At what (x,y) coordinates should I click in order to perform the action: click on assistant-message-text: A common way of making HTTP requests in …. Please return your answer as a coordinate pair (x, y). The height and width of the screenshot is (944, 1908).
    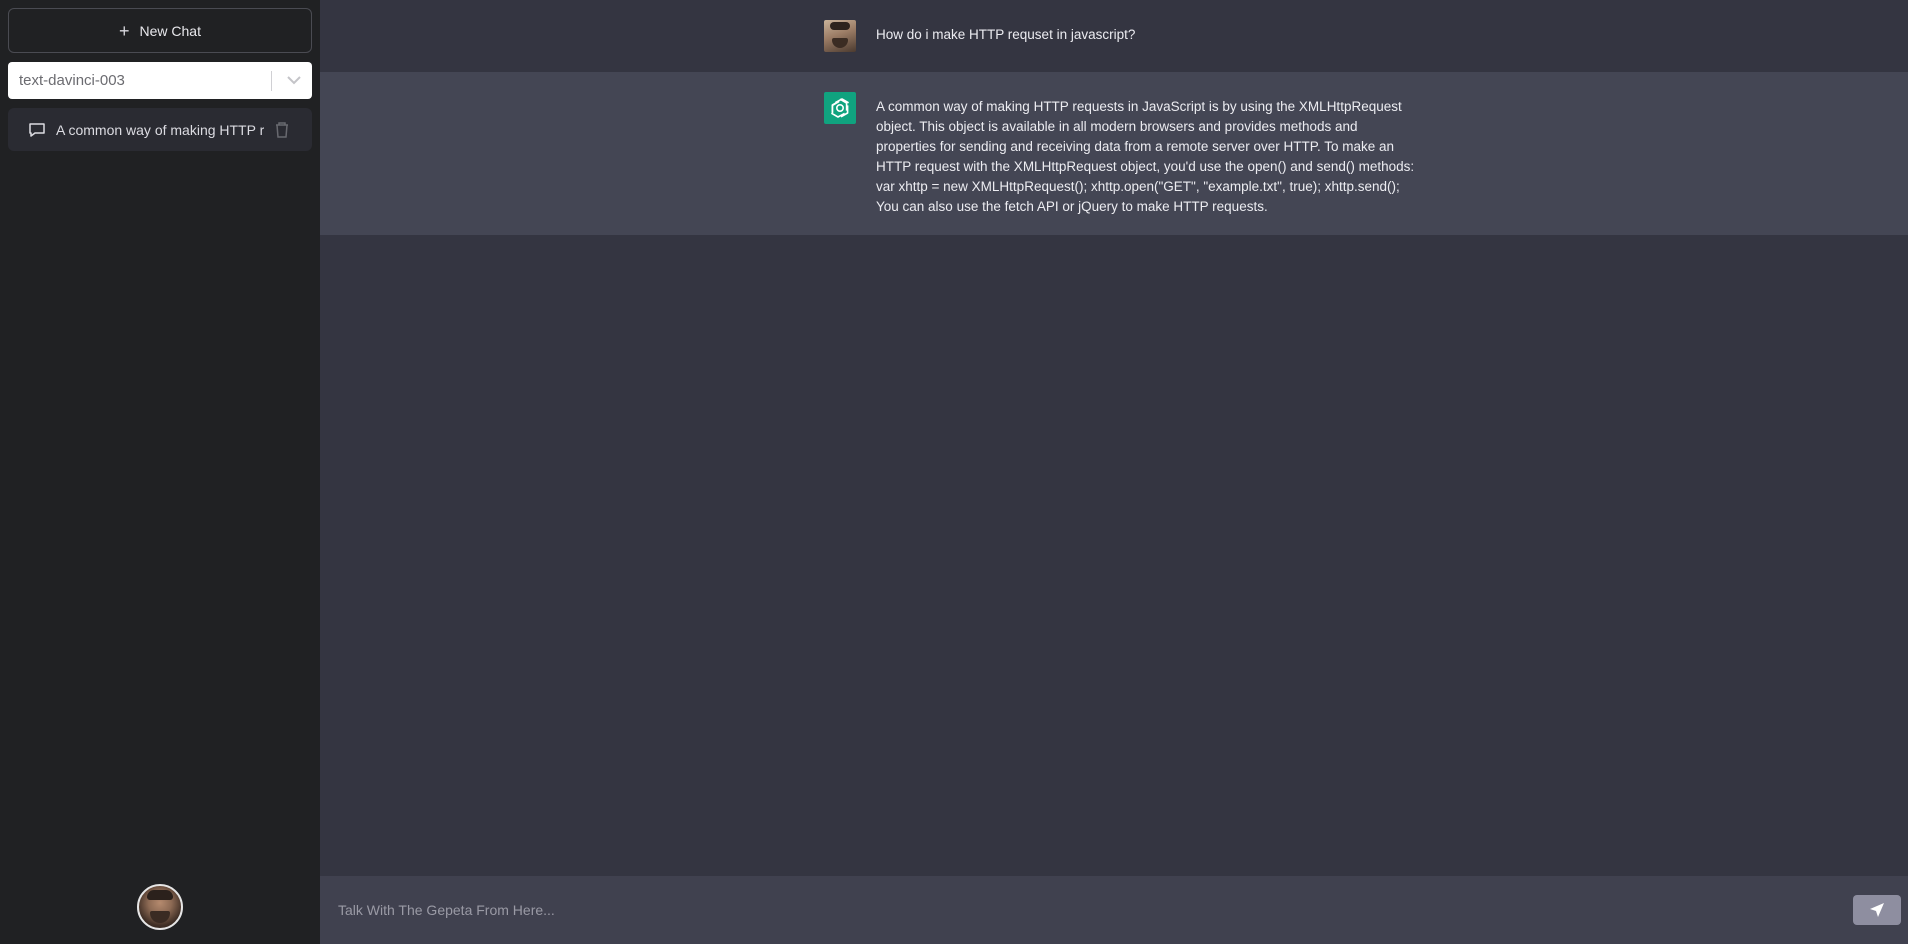
    Looking at the image, I should click on (1145, 156).